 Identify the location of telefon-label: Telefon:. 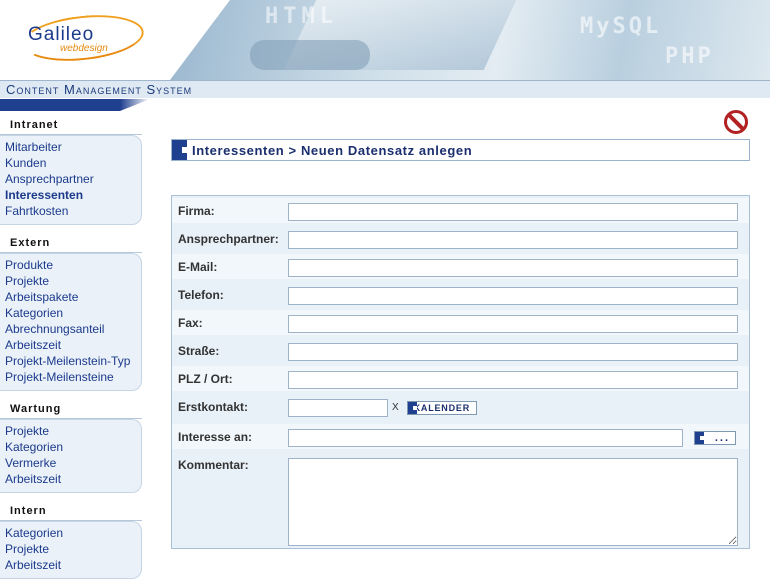
(201, 295).